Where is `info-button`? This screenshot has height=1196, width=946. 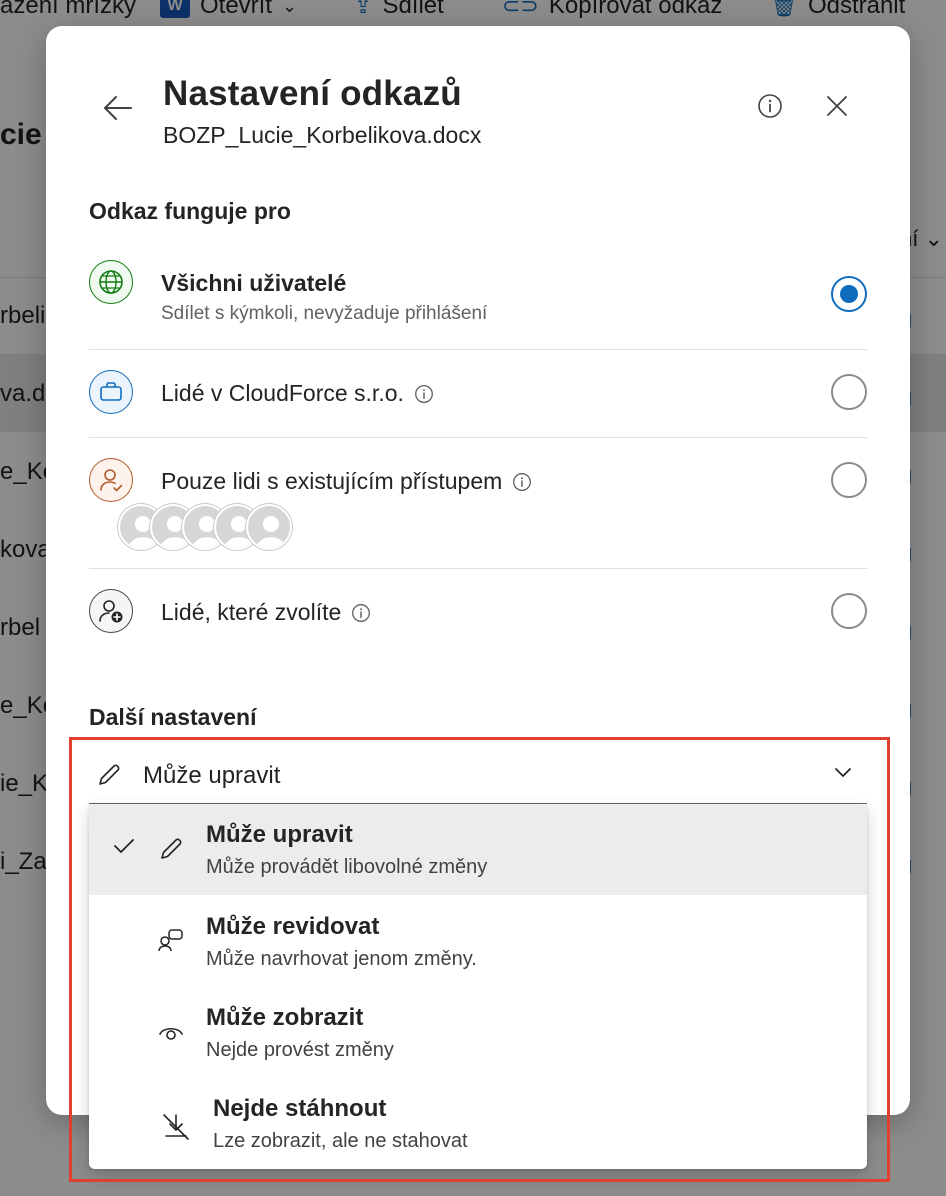 info-button is located at coordinates (770, 106).